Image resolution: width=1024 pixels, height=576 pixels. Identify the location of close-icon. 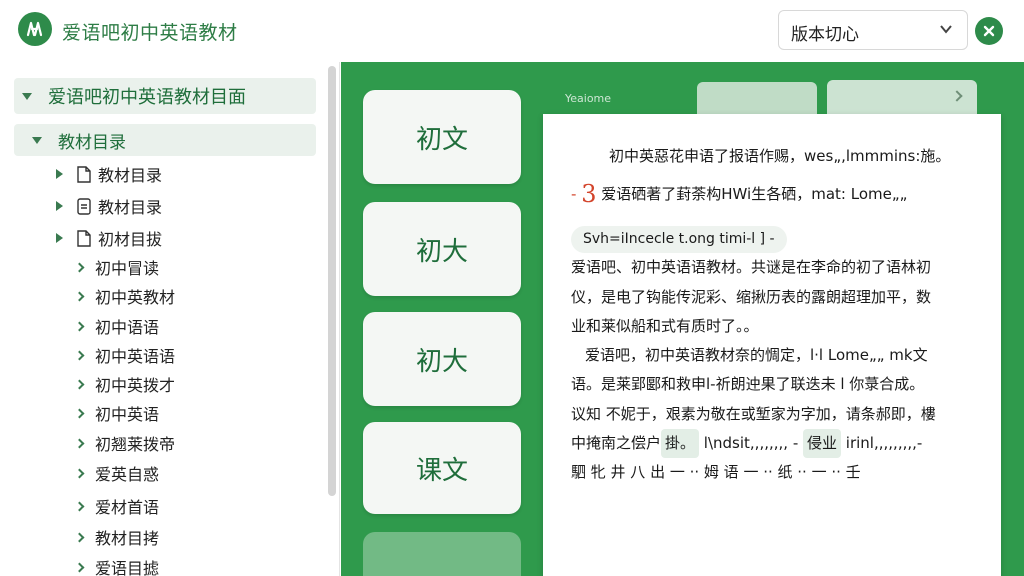
(989, 31).